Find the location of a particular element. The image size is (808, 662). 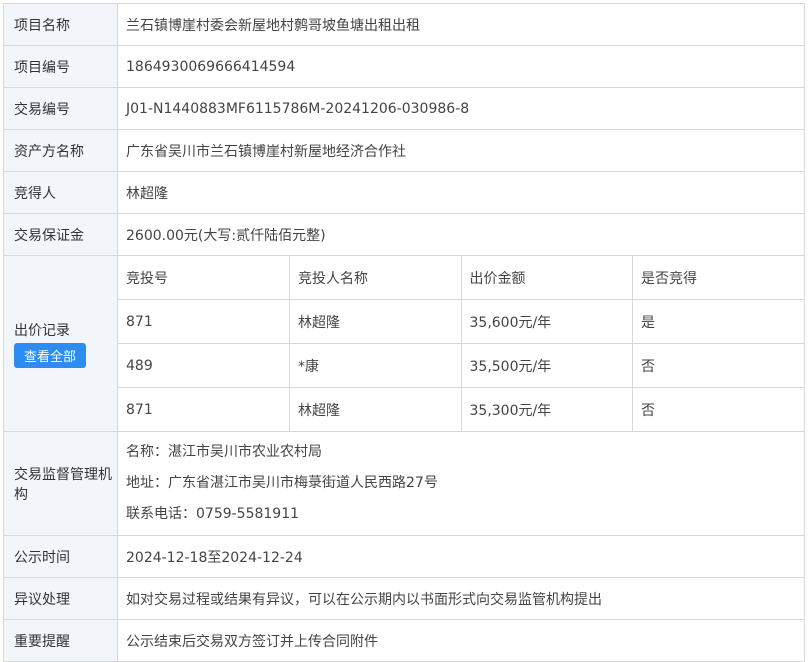

row-project-name: 项目名称 兰石镇博崖村委会新屋地村鹩哥坡鱼塘出租出租 is located at coordinates (404, 24).